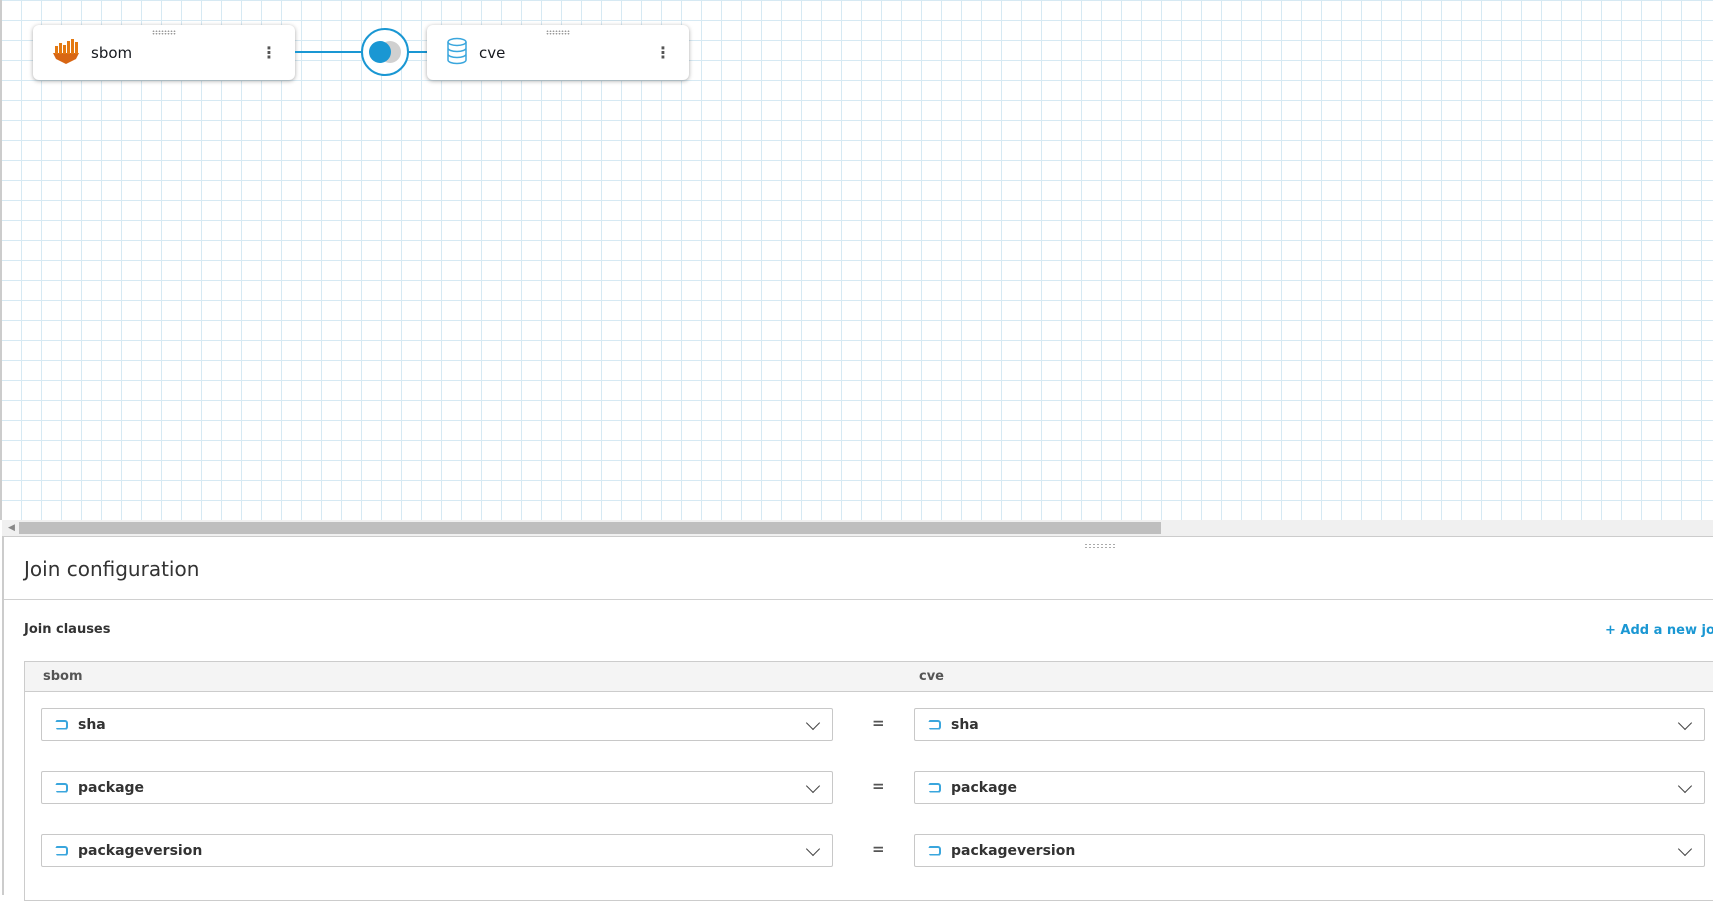 Image resolution: width=1713 pixels, height=901 pixels. I want to click on right-field-select: sha, so click(1309, 724).